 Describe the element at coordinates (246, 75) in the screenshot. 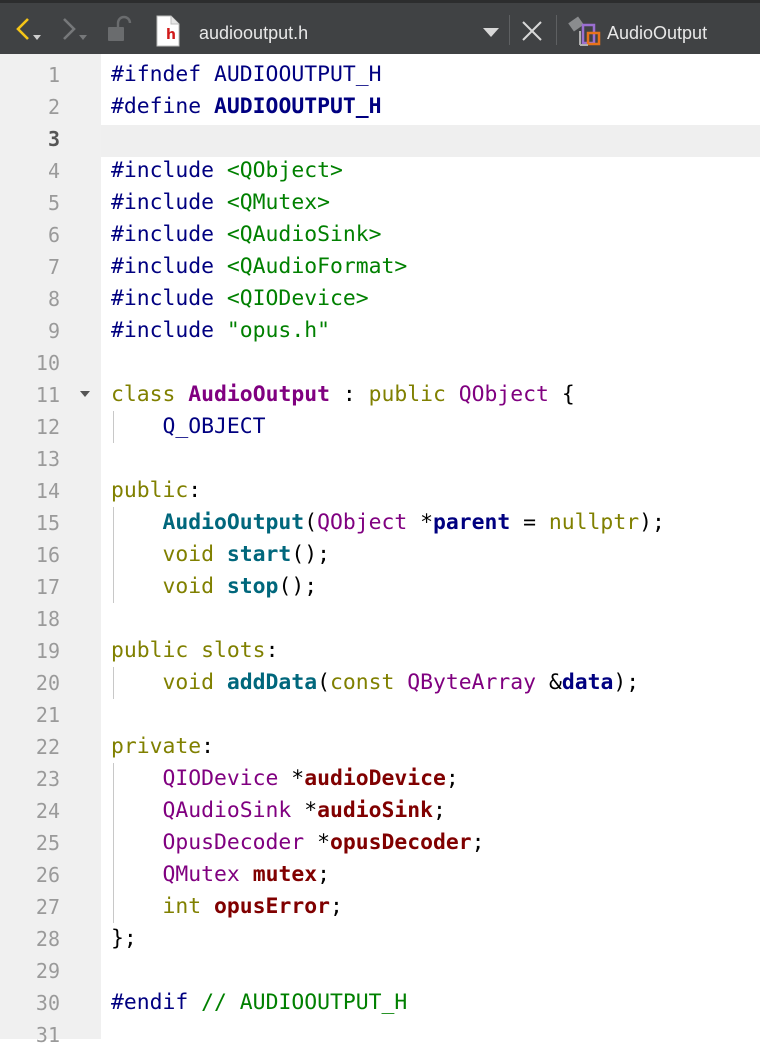

I see `code-text: #ifndef AUDIOOUTPUT_H` at that location.